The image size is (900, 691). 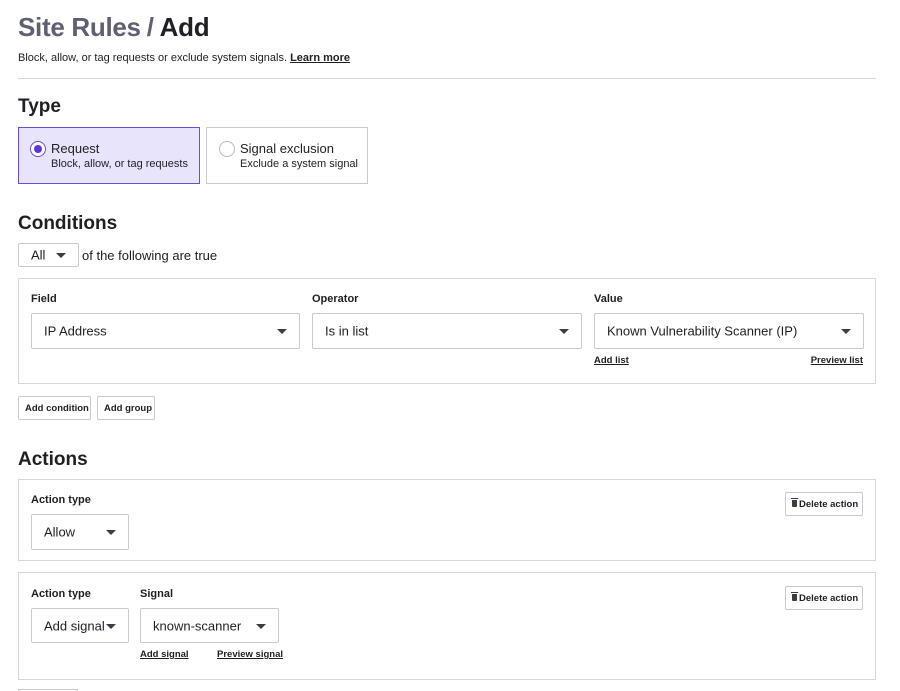 What do you see at coordinates (48, 255) in the screenshot?
I see `conditions-match-select: All` at bounding box center [48, 255].